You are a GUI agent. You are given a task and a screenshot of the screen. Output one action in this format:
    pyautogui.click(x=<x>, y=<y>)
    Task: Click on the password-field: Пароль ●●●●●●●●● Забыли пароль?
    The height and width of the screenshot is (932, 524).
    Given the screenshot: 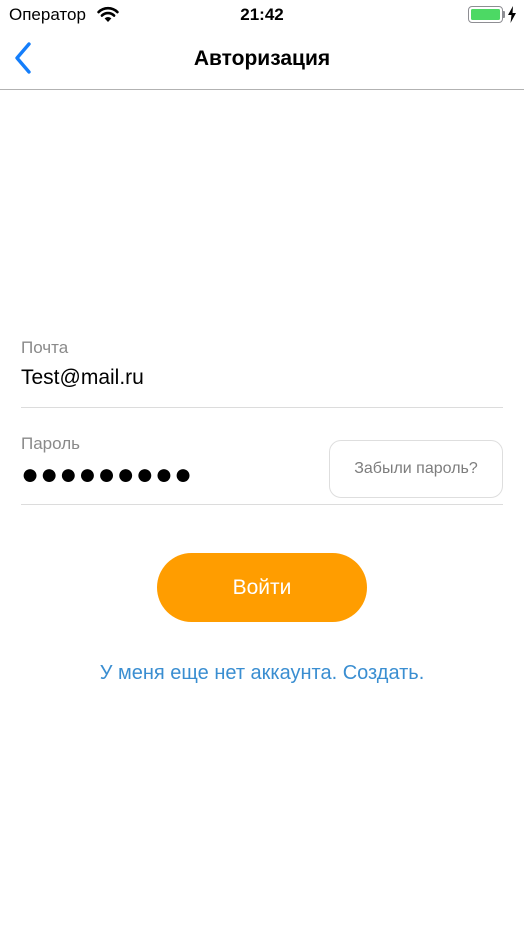 What is the action you would take?
    pyautogui.click(x=262, y=466)
    